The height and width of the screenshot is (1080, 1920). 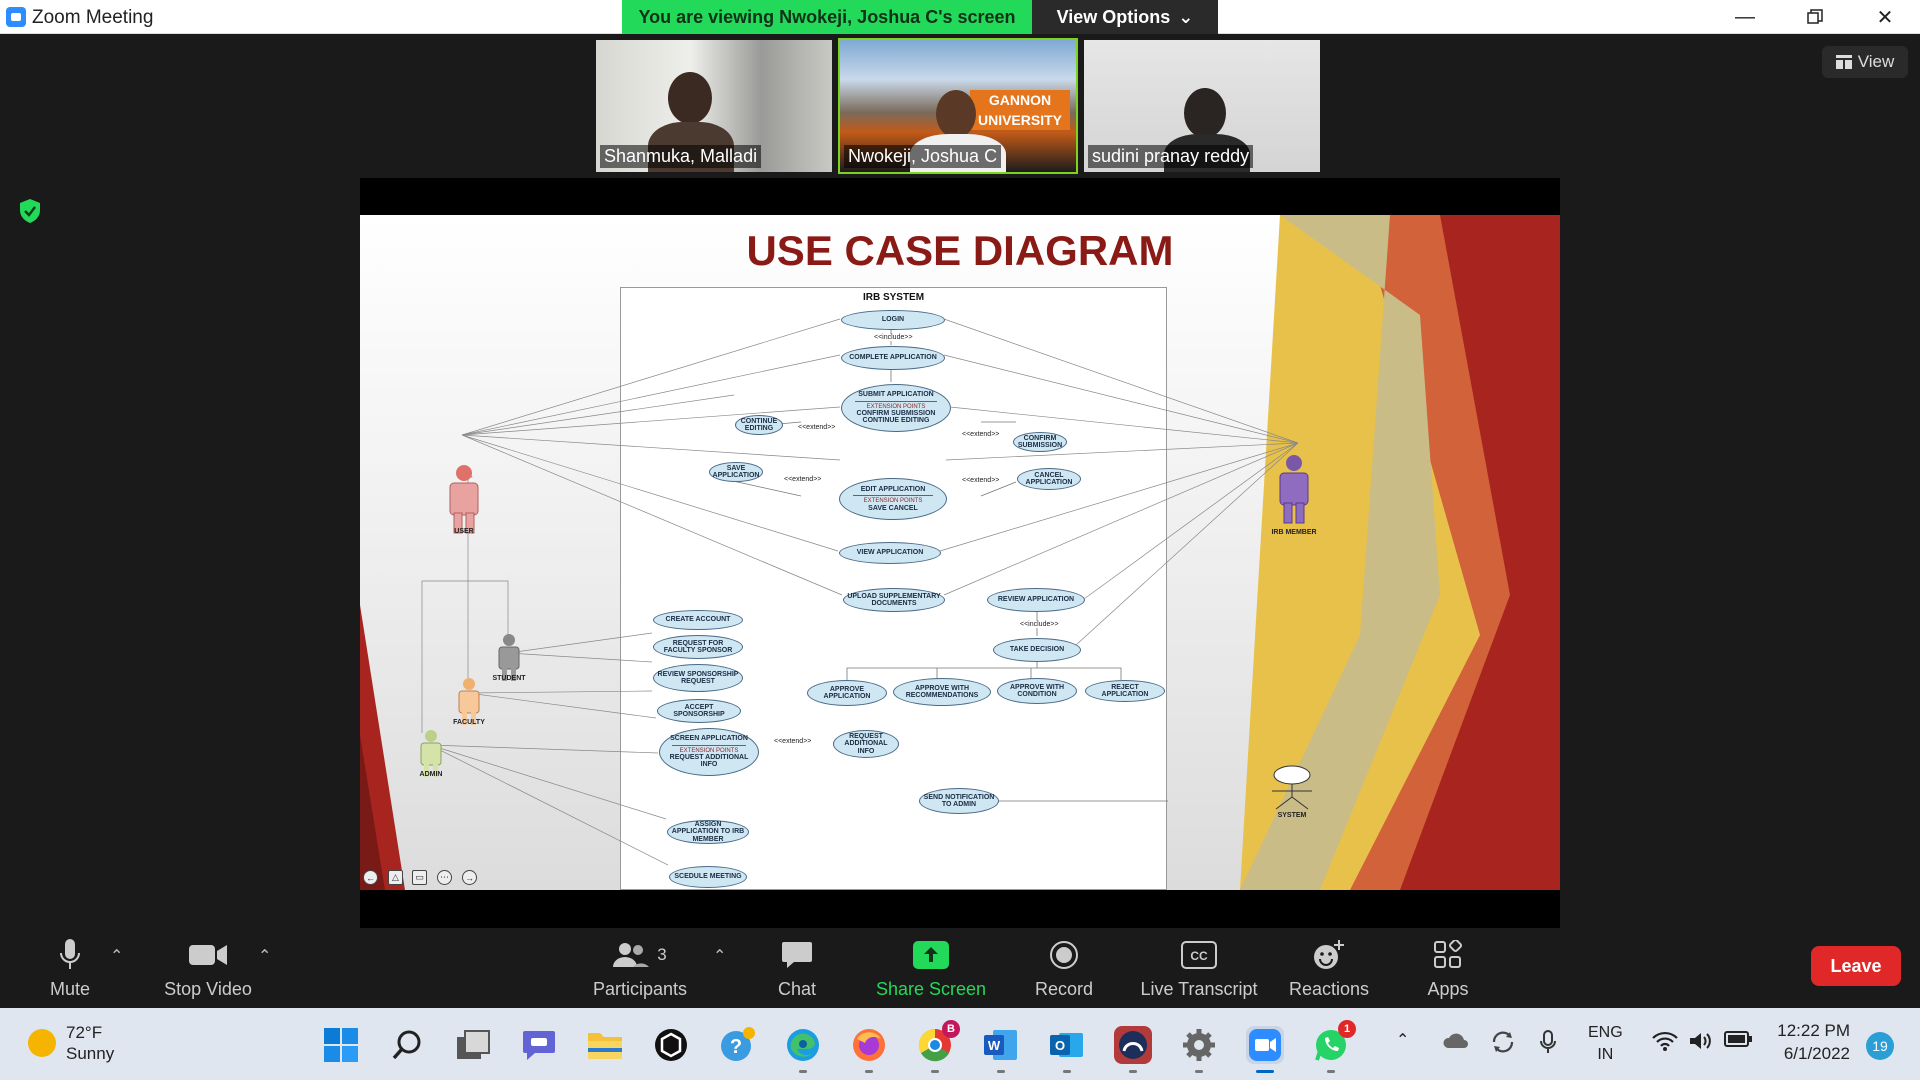 What do you see at coordinates (1813, 1030) in the screenshot?
I see `clock-time: 12:22 PM` at bounding box center [1813, 1030].